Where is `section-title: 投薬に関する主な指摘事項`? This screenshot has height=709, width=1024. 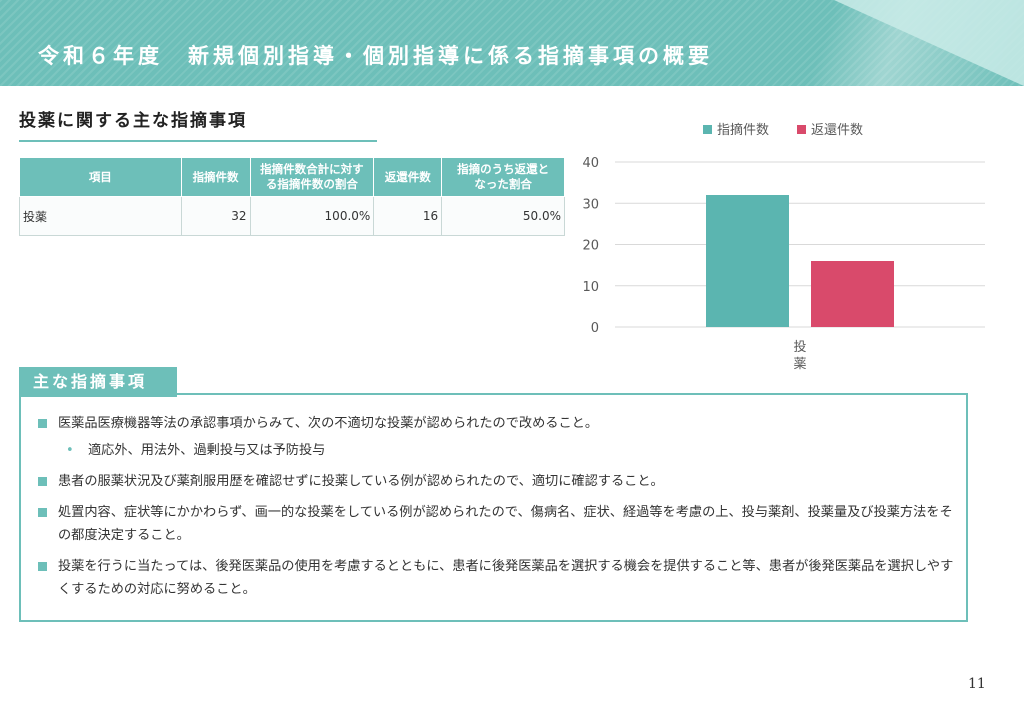 section-title: 投薬に関する主な指摘事項 is located at coordinates (133, 121).